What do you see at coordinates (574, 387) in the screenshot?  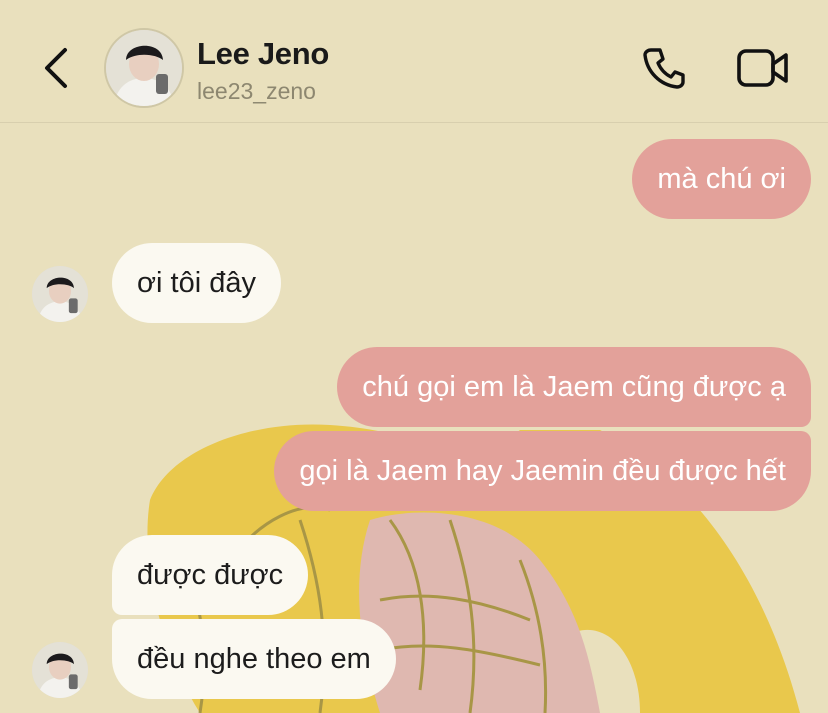 I see `message-bubble-outgoing: chú gọi em là Jaem cũng được ạ` at bounding box center [574, 387].